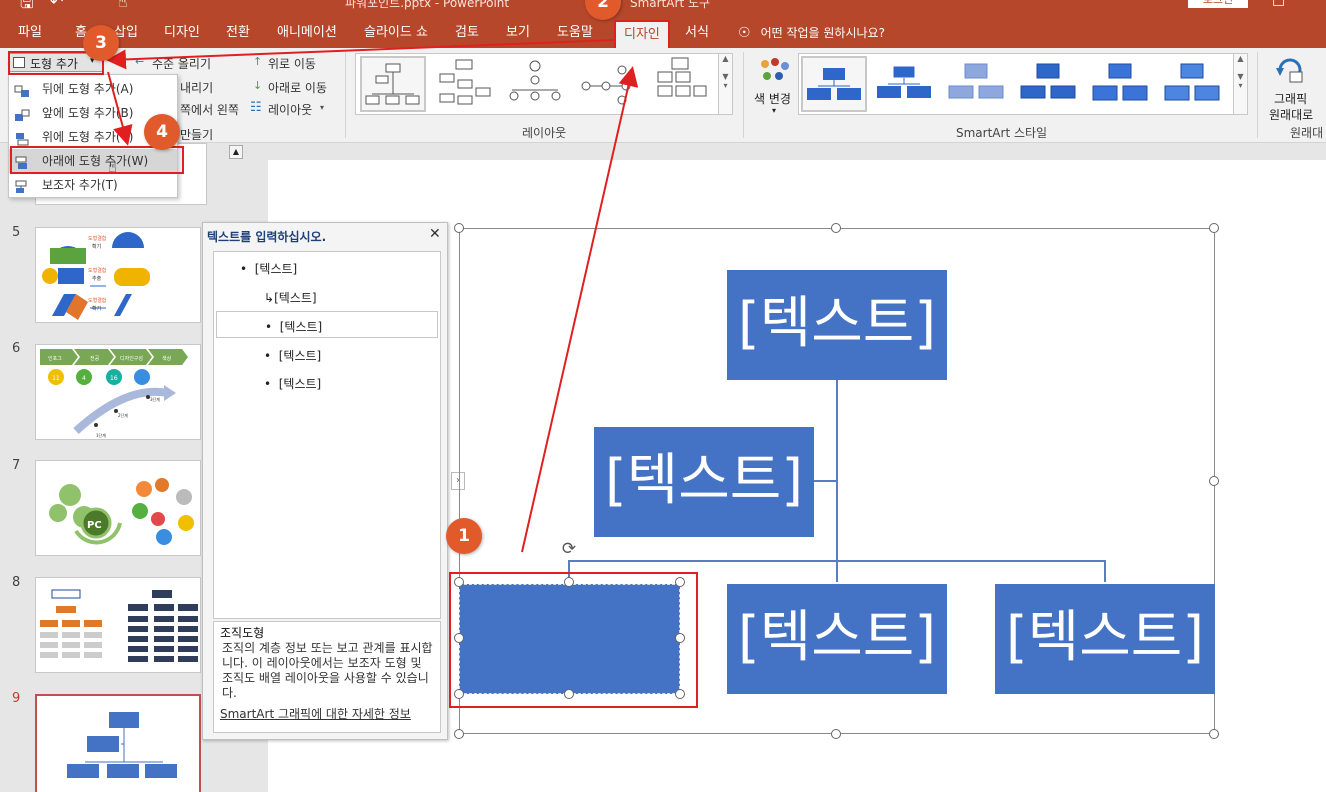 The width and height of the screenshot is (1326, 792). I want to click on menu-item-add-assistant: 보조자 추가(T), so click(93, 185).